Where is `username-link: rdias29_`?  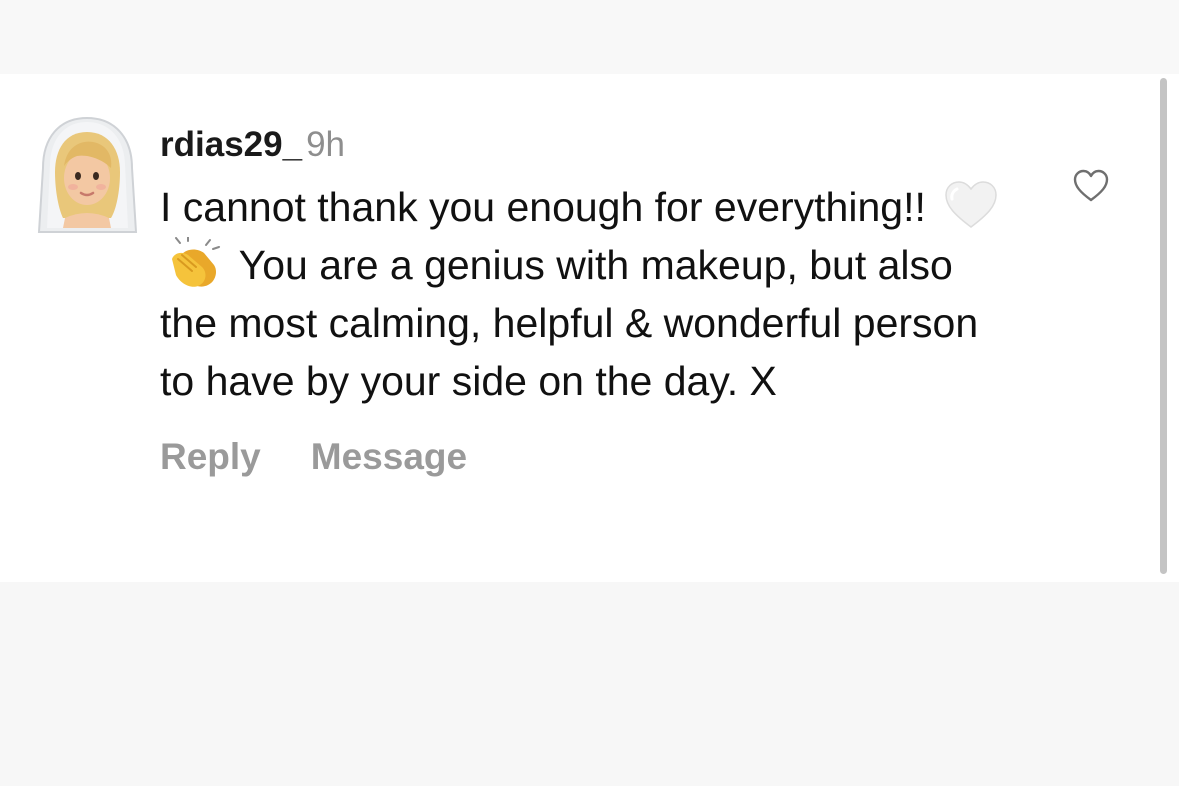 username-link: rdias29_ is located at coordinates (231, 144).